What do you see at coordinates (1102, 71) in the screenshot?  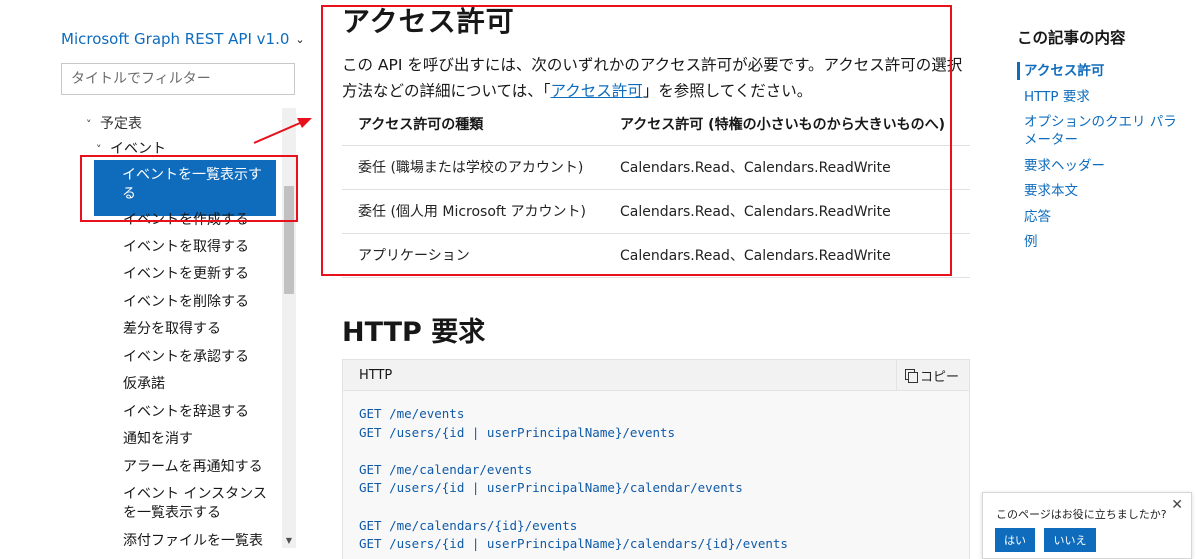 I see `toc-item-permissions: アクセス許可` at bounding box center [1102, 71].